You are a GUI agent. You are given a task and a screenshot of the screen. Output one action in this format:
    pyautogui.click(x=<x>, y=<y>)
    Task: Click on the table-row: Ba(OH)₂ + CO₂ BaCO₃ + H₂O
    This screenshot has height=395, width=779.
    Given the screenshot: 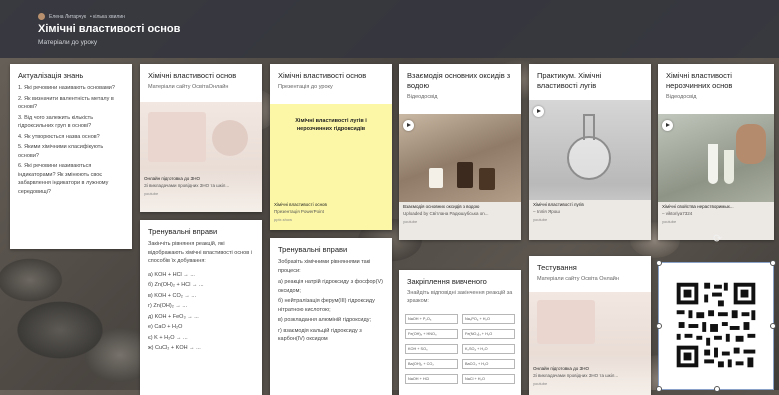 What is the action you would take?
    pyautogui.click(x=460, y=364)
    